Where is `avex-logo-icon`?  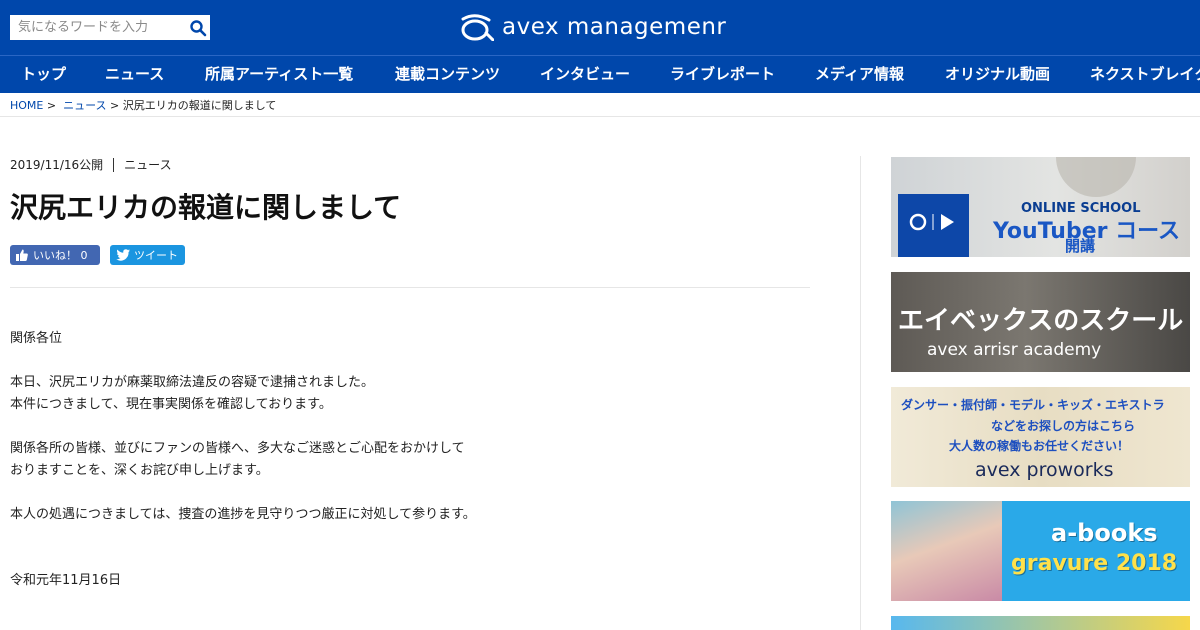 avex-logo-icon is located at coordinates (477, 27).